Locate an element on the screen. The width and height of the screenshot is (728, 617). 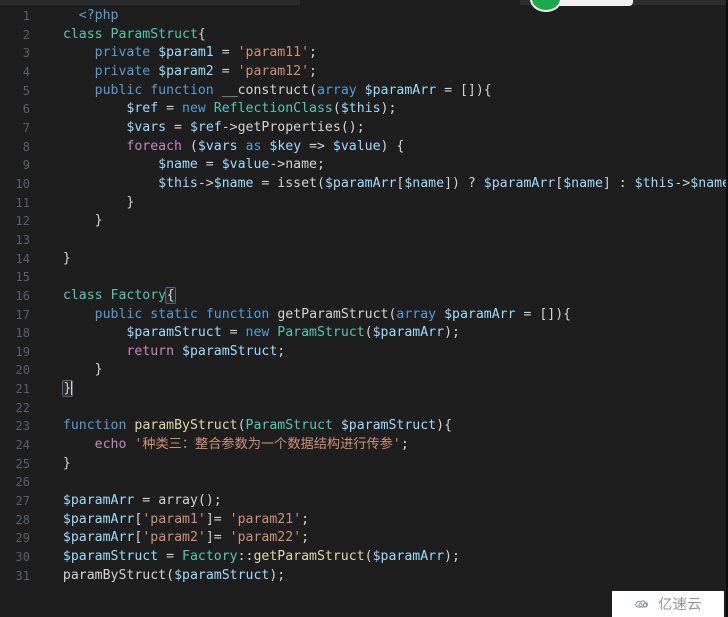
line-number: 30 is located at coordinates (22, 557).